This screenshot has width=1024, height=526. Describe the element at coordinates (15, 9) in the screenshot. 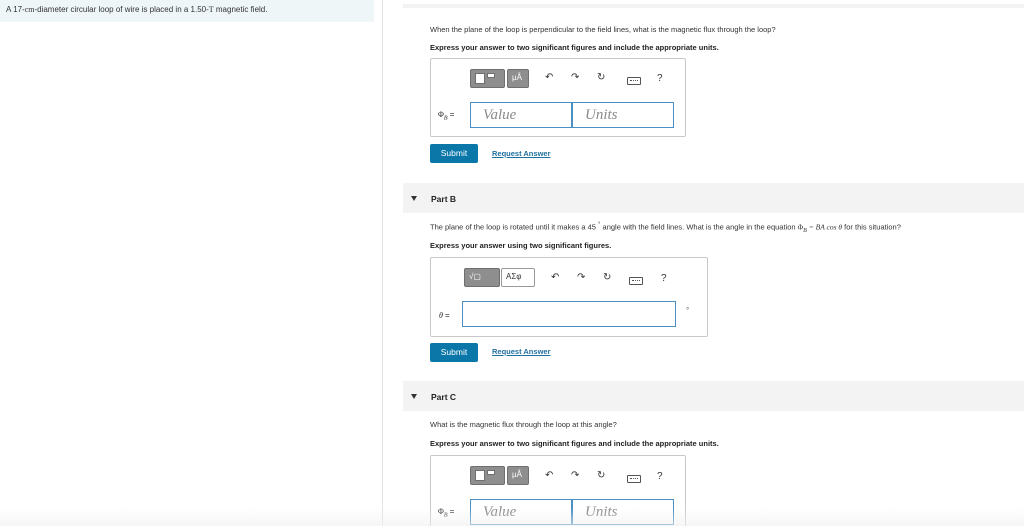

I see `problem-text-before: A 17-` at that location.